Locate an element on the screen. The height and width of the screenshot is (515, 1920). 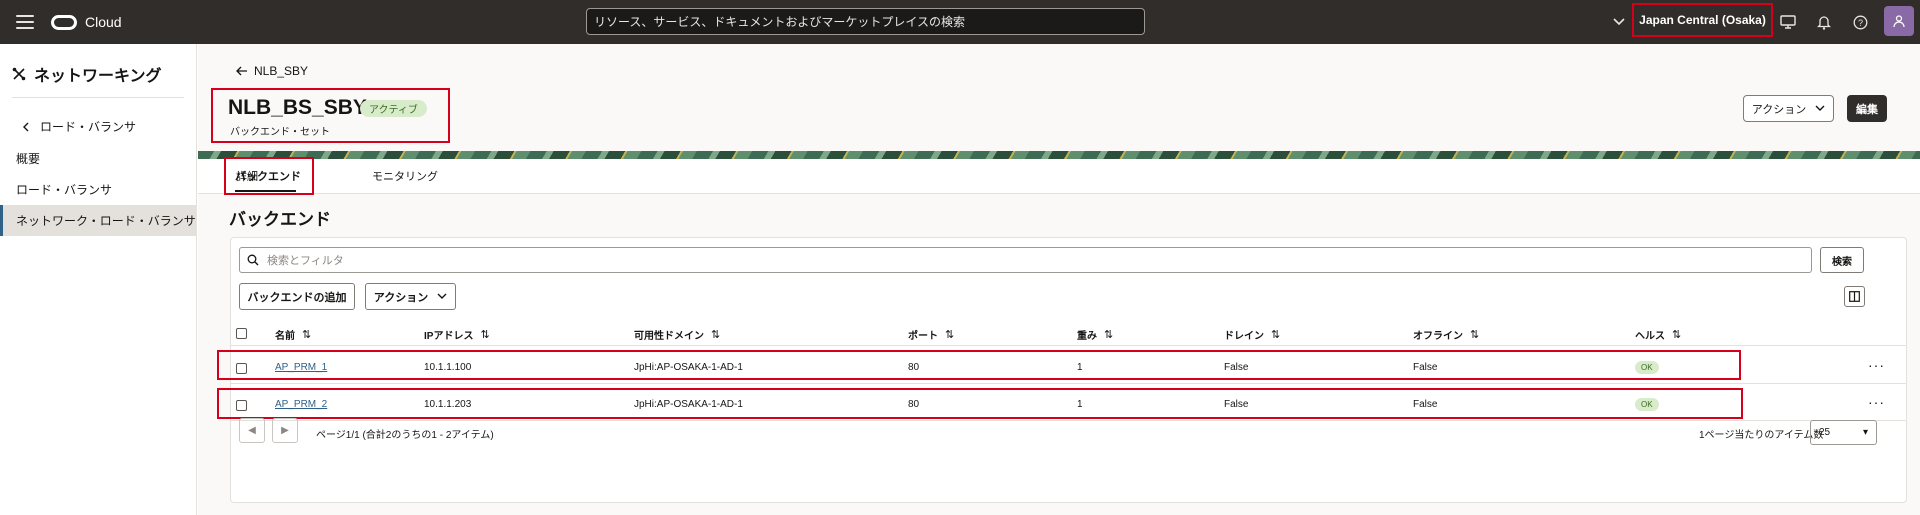
column-header-offline: オフライン ⇅ is located at coordinates (1446, 334).